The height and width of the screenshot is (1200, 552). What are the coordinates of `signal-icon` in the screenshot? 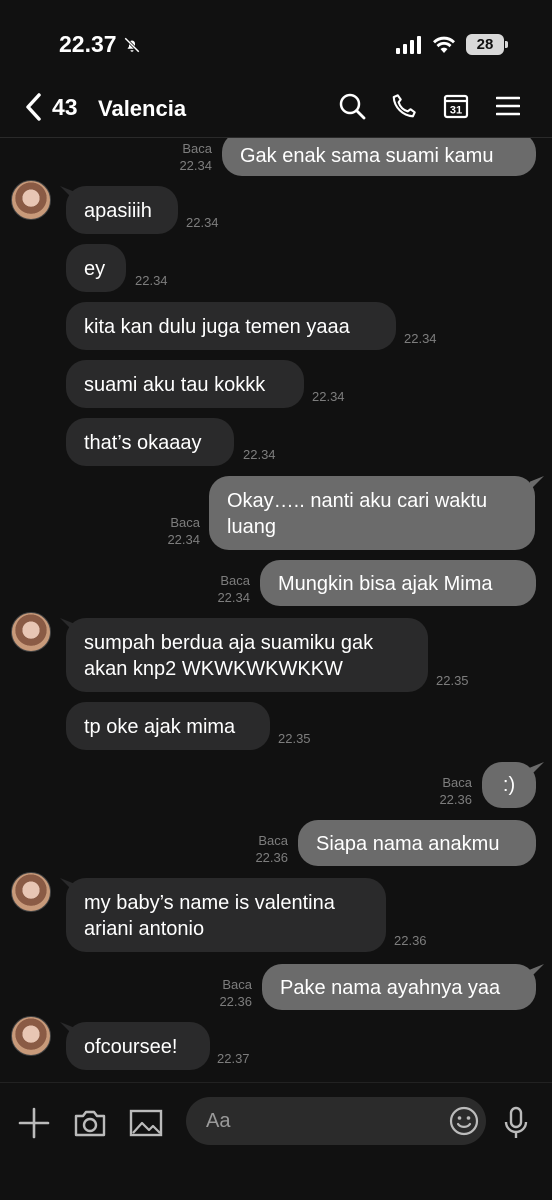 It's located at (408, 44).